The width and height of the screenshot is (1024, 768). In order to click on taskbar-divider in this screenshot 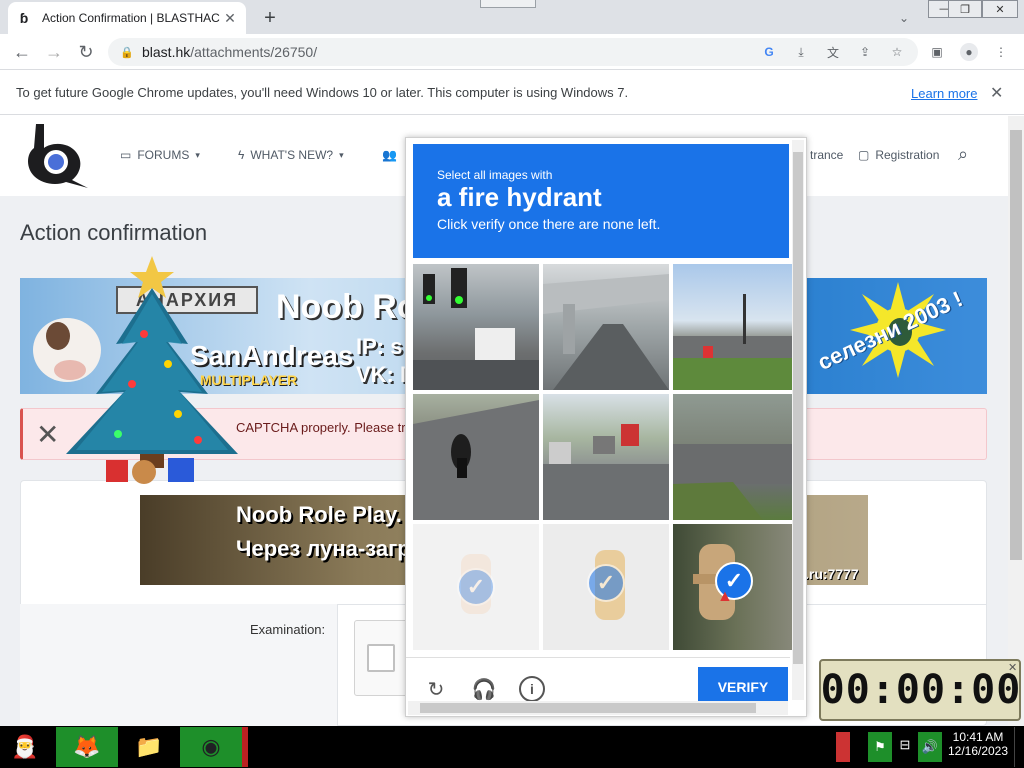, I will do `click(245, 747)`.